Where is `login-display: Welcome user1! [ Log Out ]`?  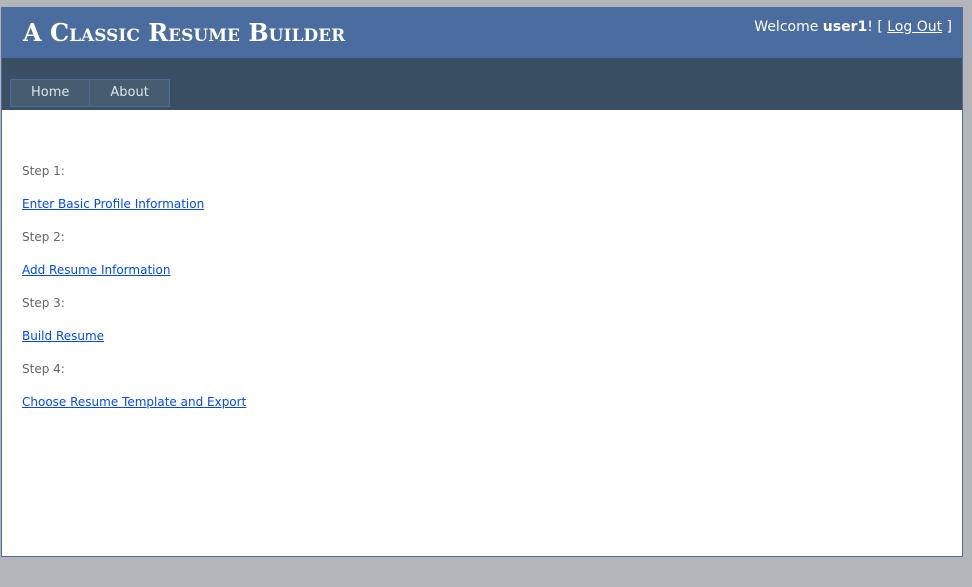
login-display: Welcome user1! [ Log Out ] is located at coordinates (853, 27).